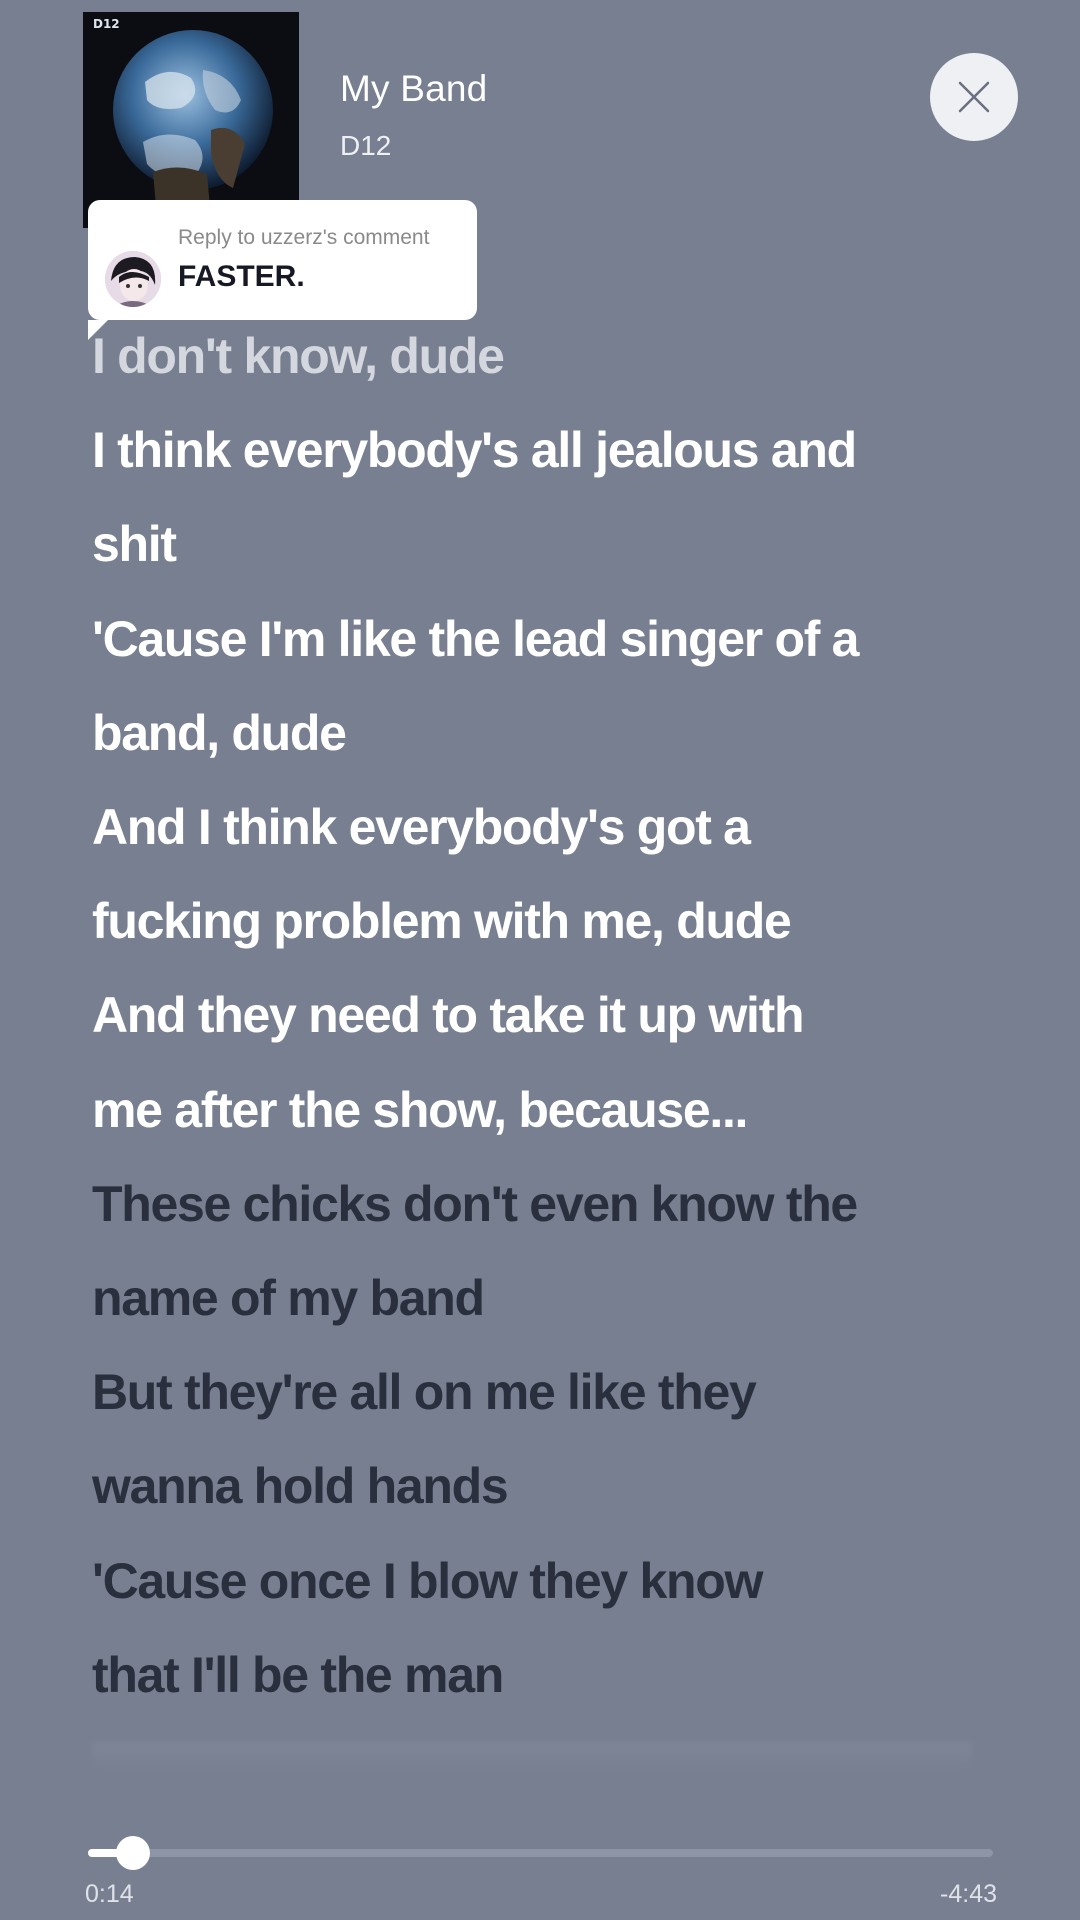  I want to click on lyric-line: These chicks don't even know the, so click(475, 1204).